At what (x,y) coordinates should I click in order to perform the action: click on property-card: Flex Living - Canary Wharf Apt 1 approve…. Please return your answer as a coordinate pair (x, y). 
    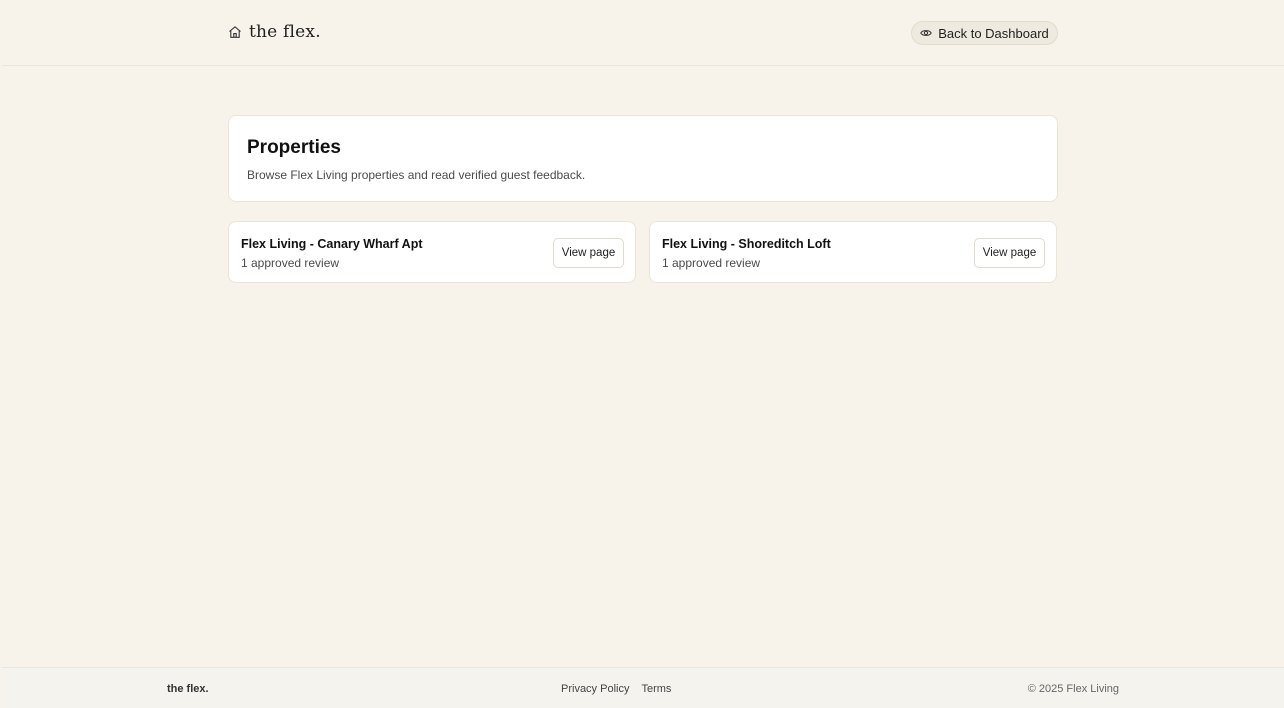
    Looking at the image, I should click on (432, 252).